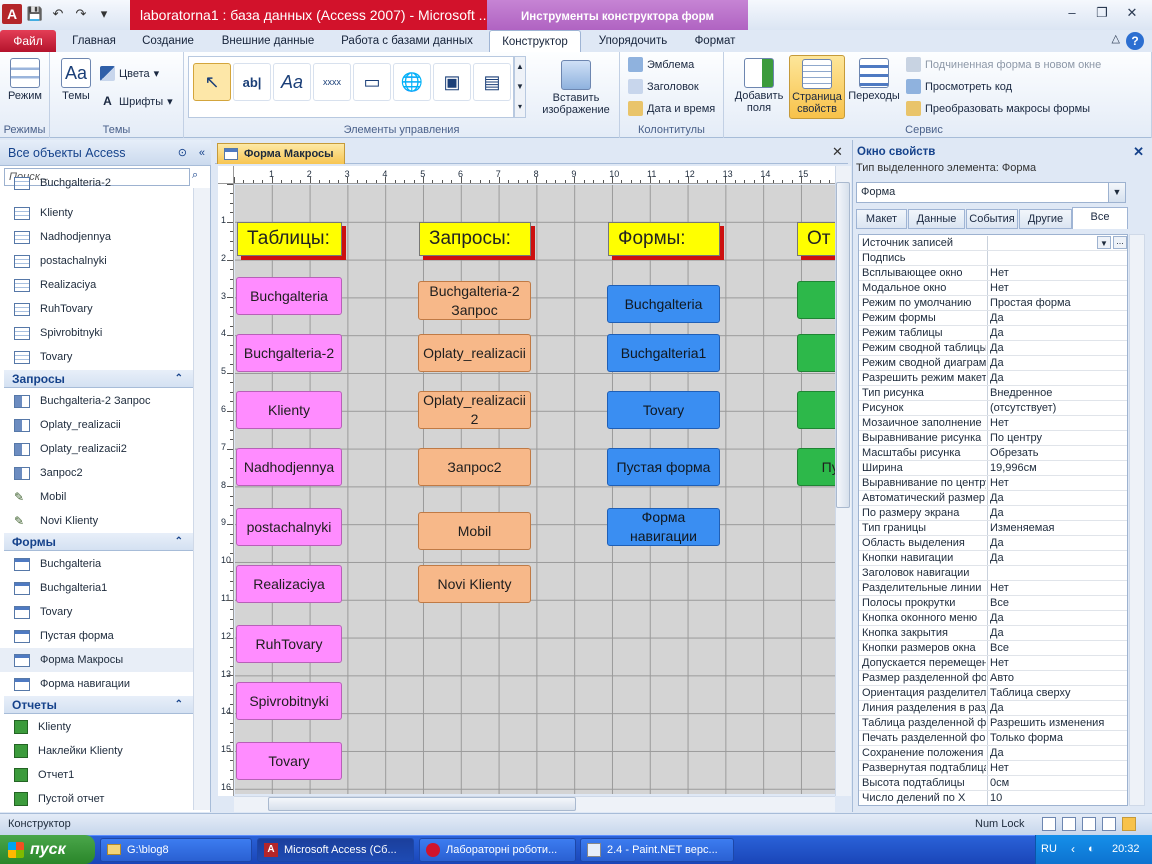  I want to click on nav-list-item: Buchgalteria-2 Запрос, so click(96, 401).